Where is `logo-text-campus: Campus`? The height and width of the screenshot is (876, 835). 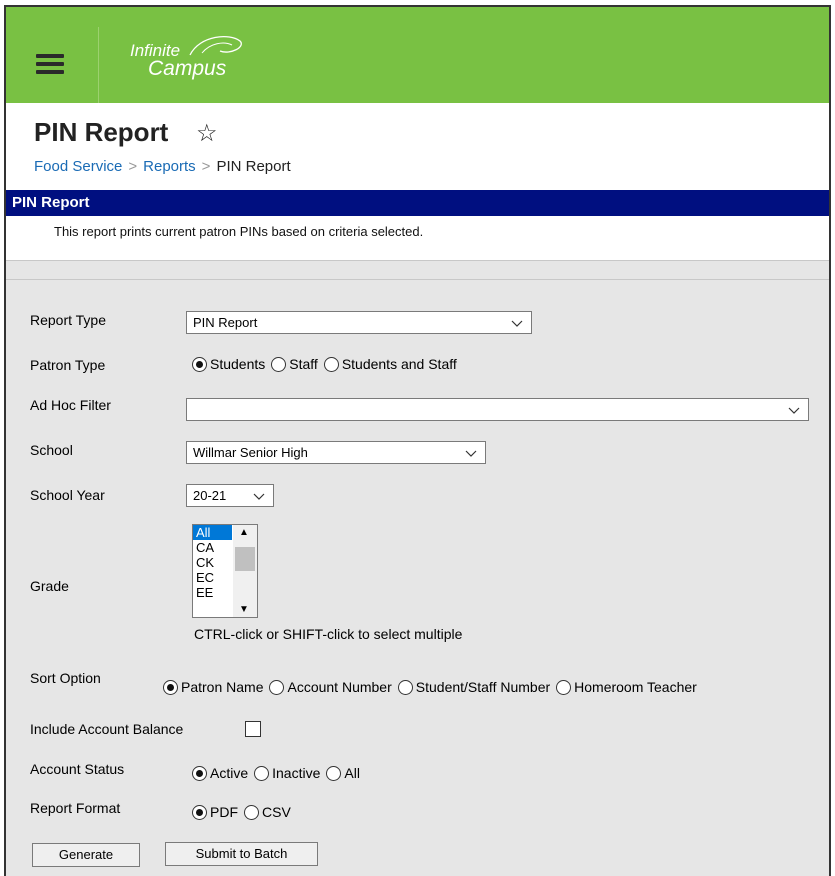 logo-text-campus: Campus is located at coordinates (187, 68).